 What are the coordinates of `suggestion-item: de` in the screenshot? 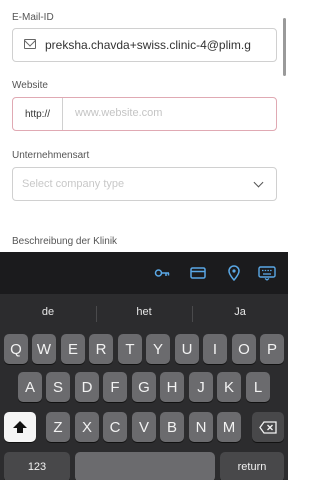 It's located at (48, 312).